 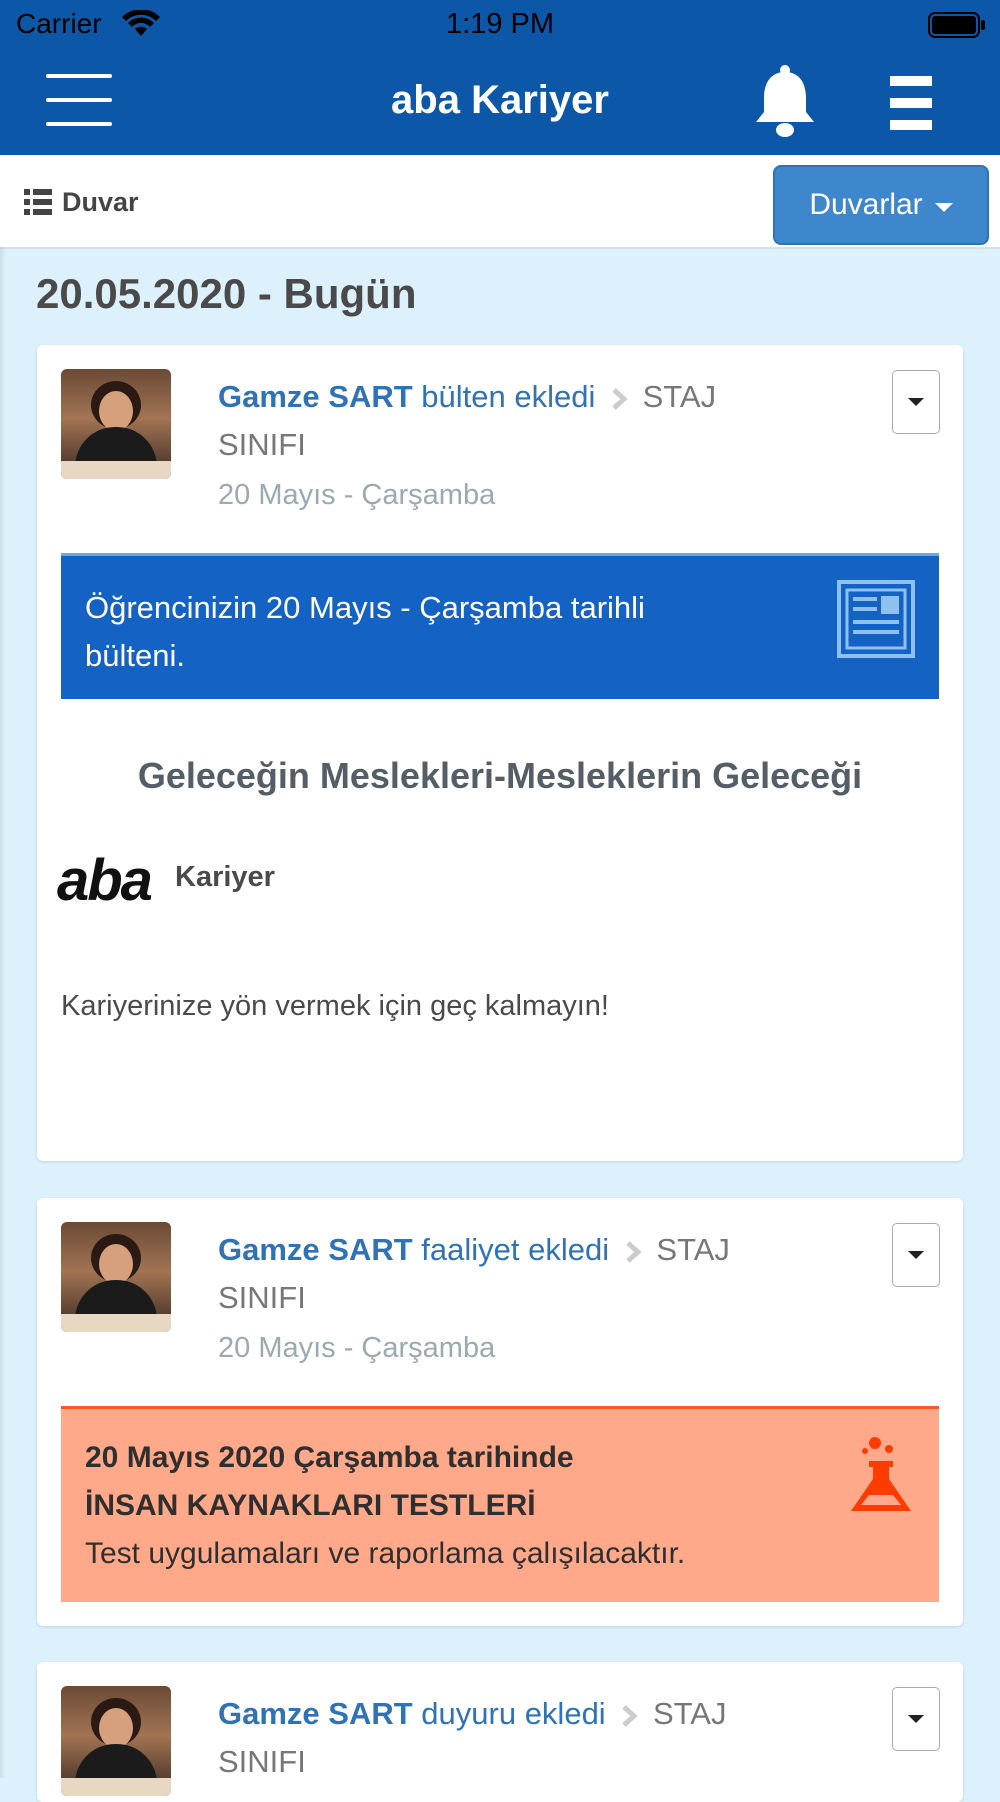 What do you see at coordinates (498, 1738) in the screenshot?
I see `post-meta: Gamze SART duyuru ekledi STAJ SINIFI` at bounding box center [498, 1738].